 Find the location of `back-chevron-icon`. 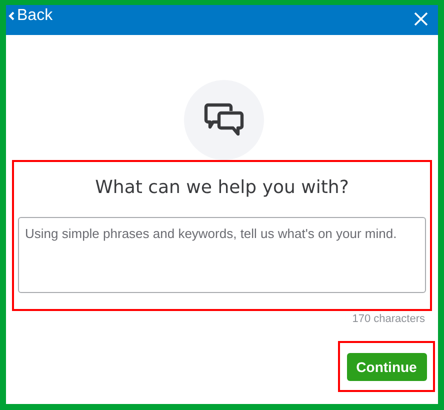

back-chevron-icon is located at coordinates (11, 16).